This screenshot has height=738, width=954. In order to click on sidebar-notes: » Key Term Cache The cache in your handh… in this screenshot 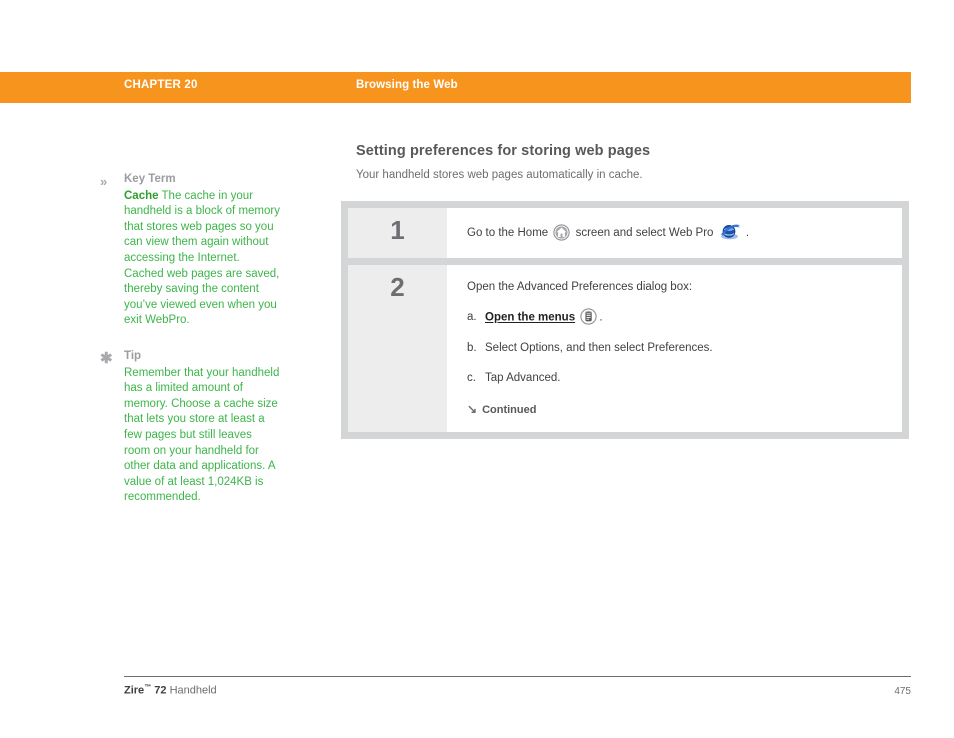, I will do `click(190, 347)`.